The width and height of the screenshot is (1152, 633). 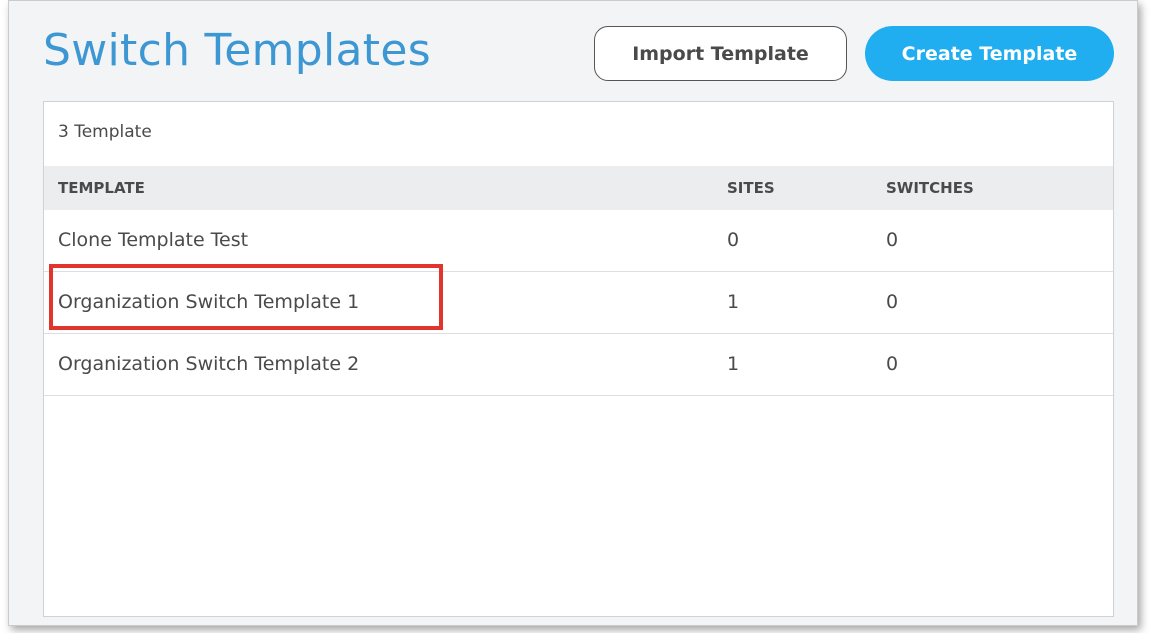 What do you see at coordinates (209, 302) in the screenshot?
I see `template-name: Organization Switch Template 1` at bounding box center [209, 302].